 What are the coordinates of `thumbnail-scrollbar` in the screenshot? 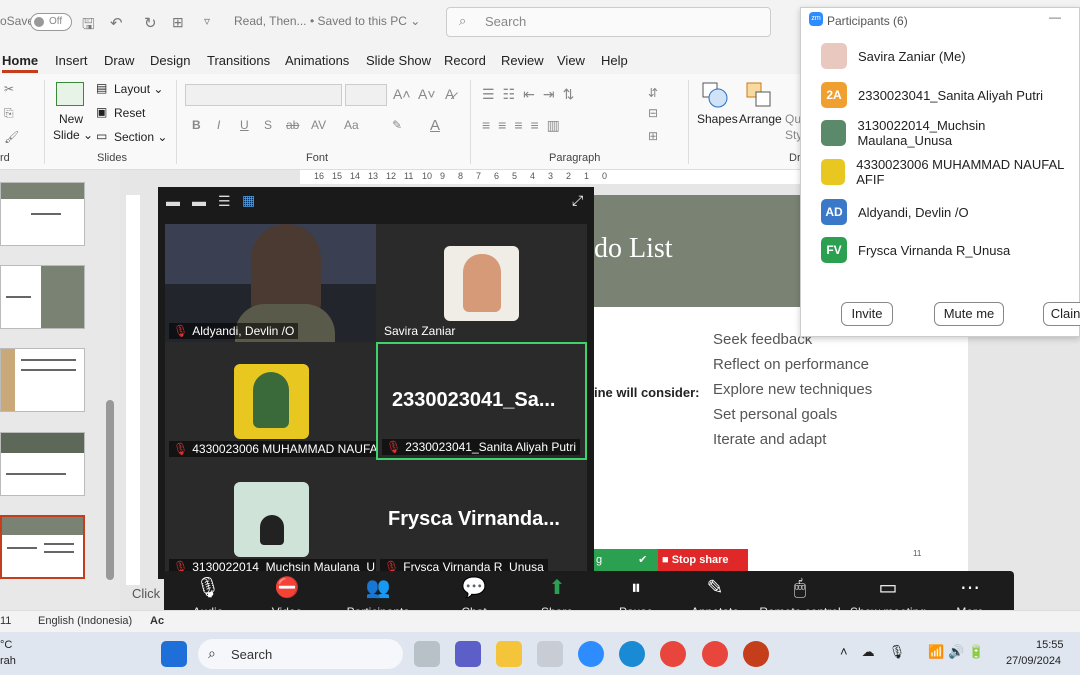 It's located at (110, 490).